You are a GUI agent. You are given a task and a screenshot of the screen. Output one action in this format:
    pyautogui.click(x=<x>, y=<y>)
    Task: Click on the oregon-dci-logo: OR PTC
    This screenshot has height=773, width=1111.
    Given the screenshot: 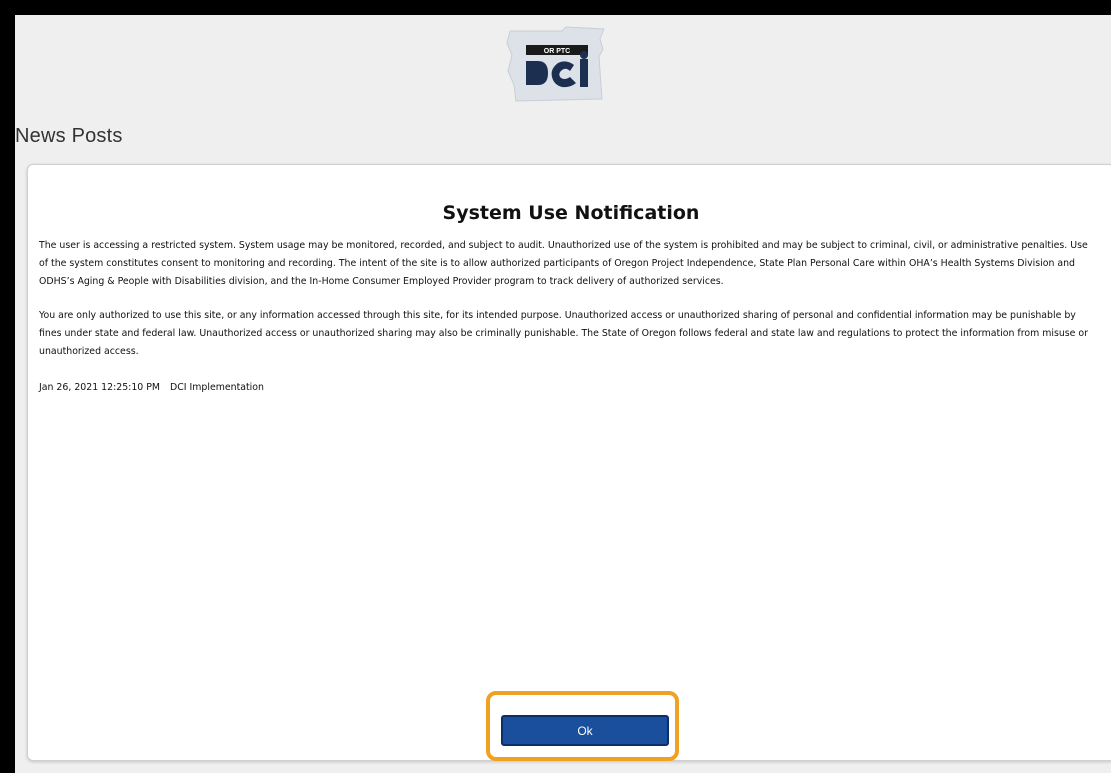 What is the action you would take?
    pyautogui.click(x=557, y=65)
    